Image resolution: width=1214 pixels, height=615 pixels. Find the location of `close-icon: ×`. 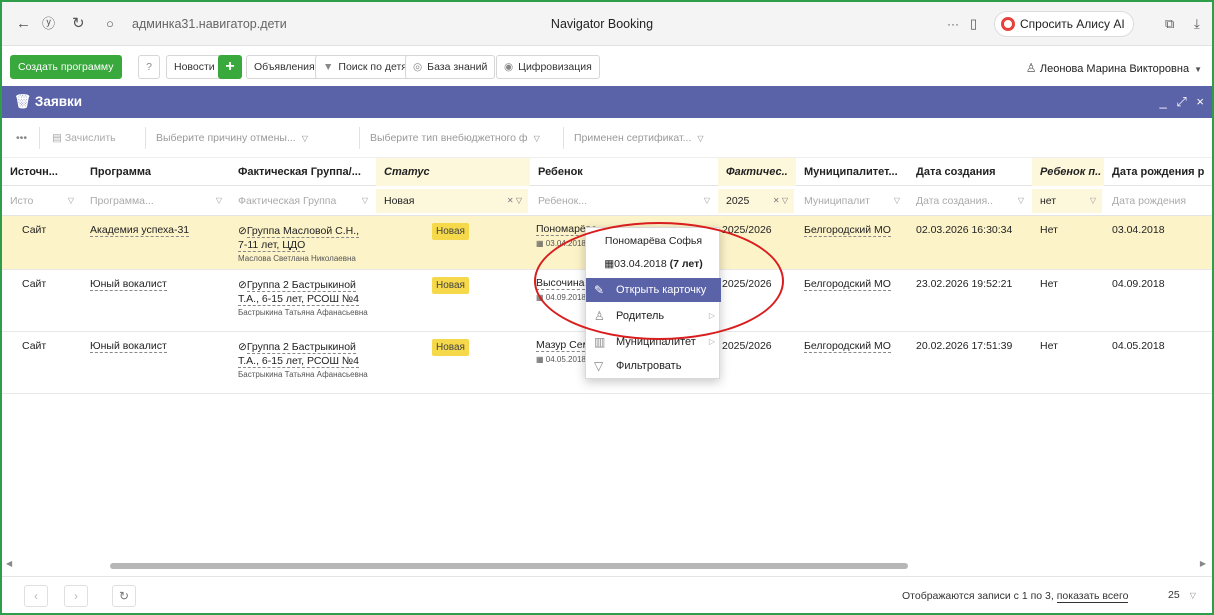

close-icon: × is located at coordinates (1200, 101).